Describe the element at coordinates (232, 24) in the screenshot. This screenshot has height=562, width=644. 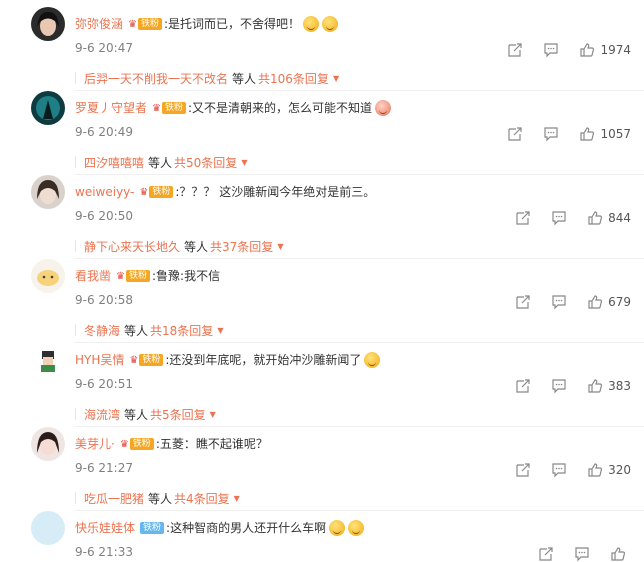
I see `comment-text: :是托词而已，不舍得吧！` at that location.